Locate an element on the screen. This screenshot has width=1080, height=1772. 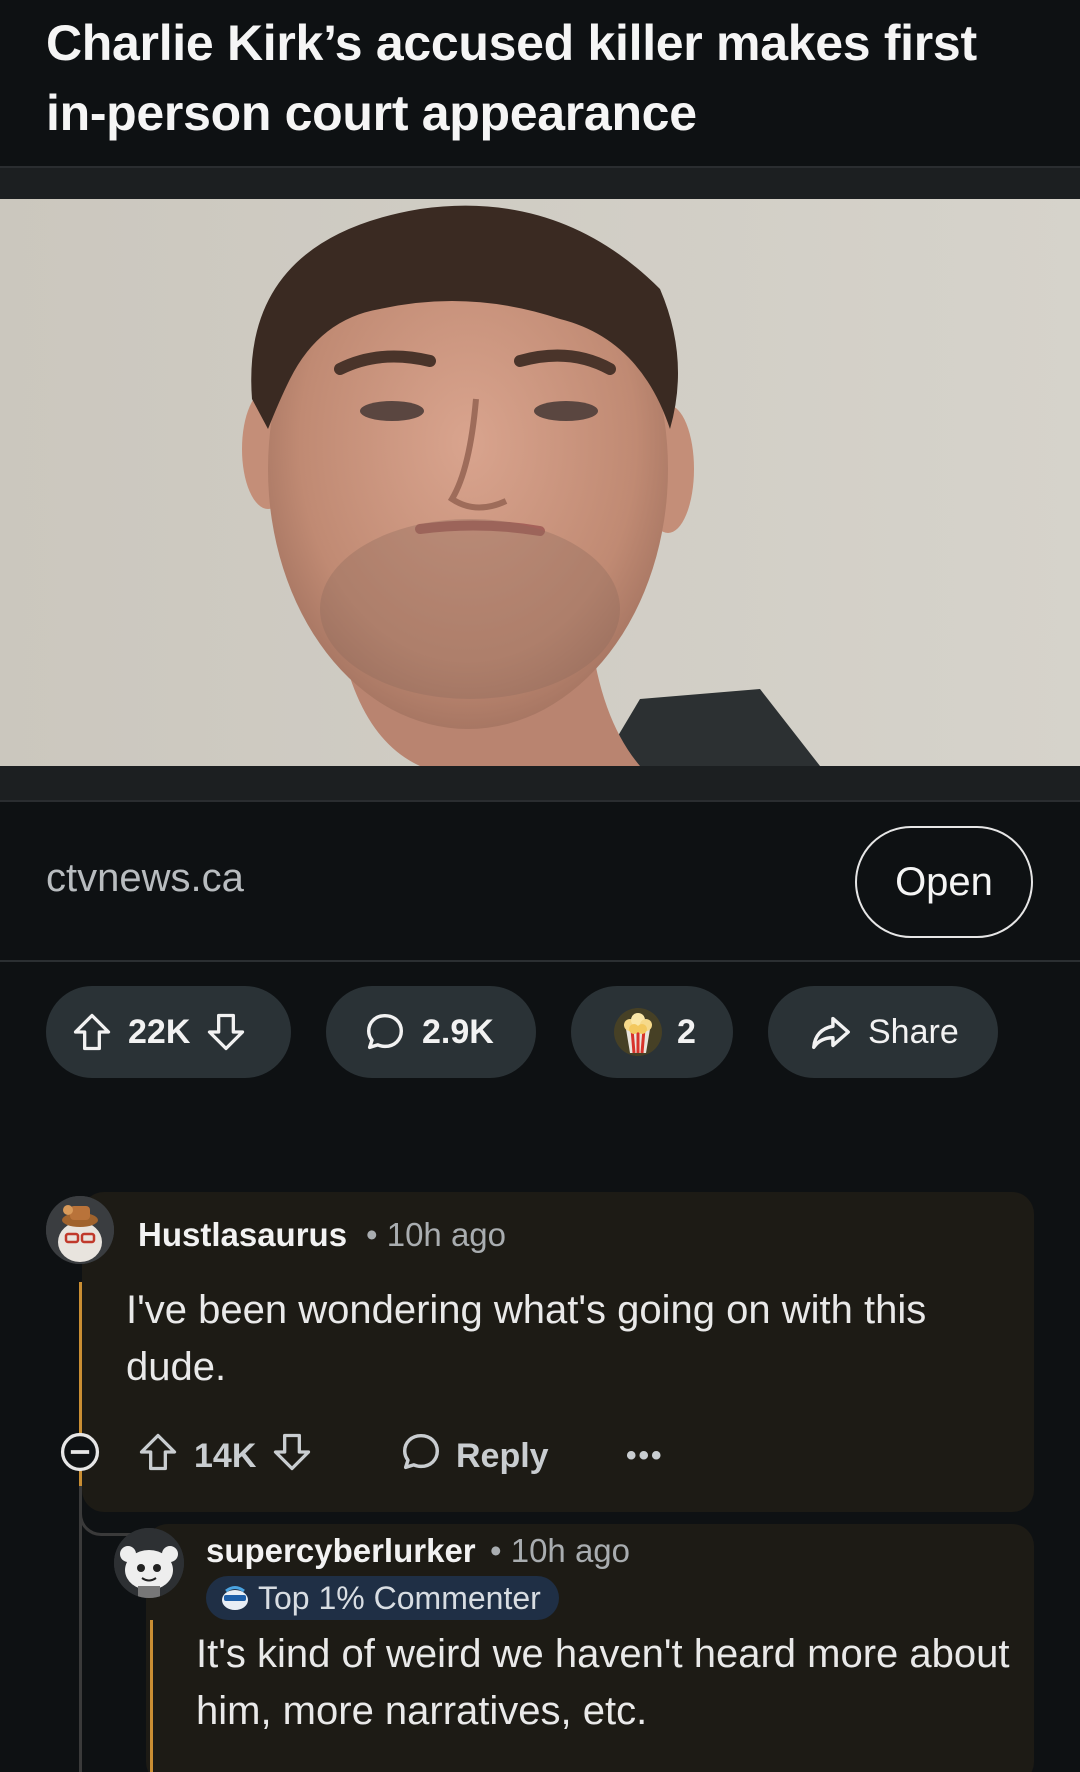
reply-thread-connector is located at coordinates (109, 1511).